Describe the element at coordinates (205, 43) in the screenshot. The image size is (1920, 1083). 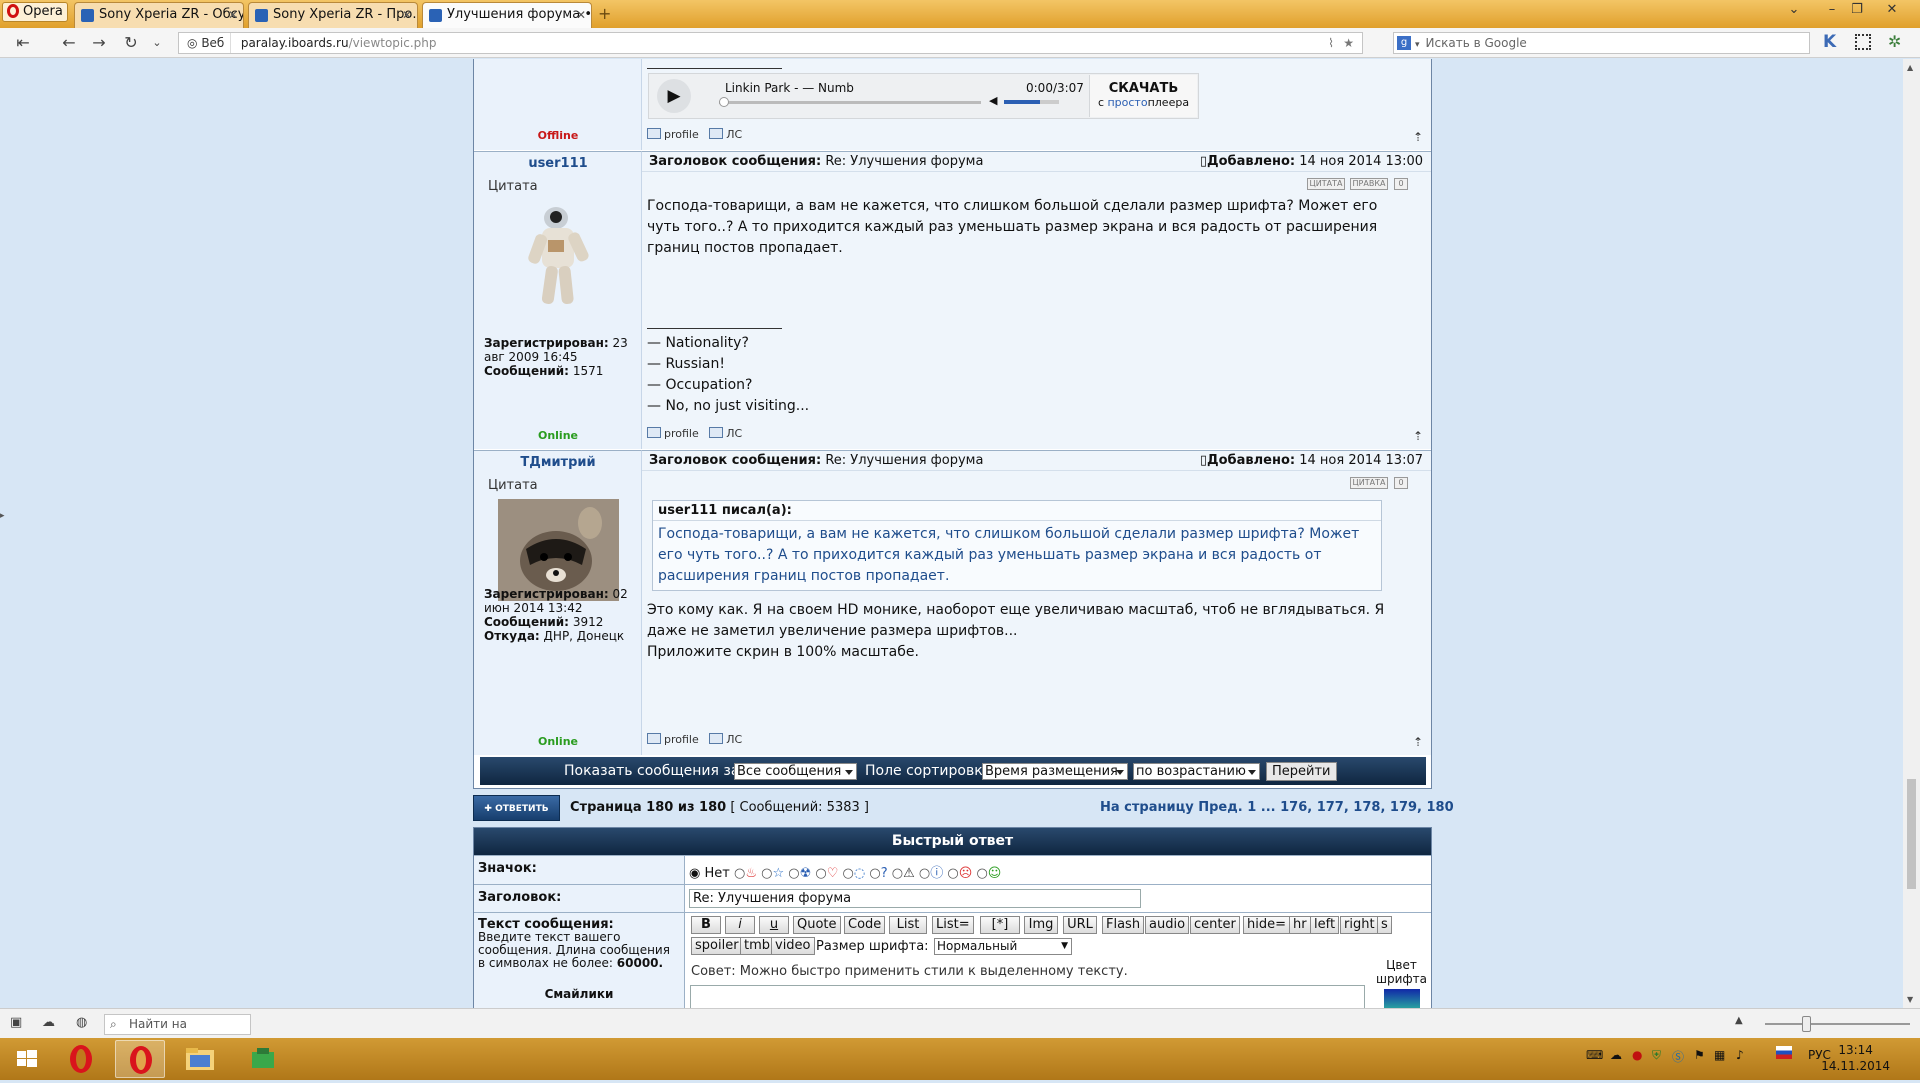
I see `site-info-badge: ◎ Веб` at that location.